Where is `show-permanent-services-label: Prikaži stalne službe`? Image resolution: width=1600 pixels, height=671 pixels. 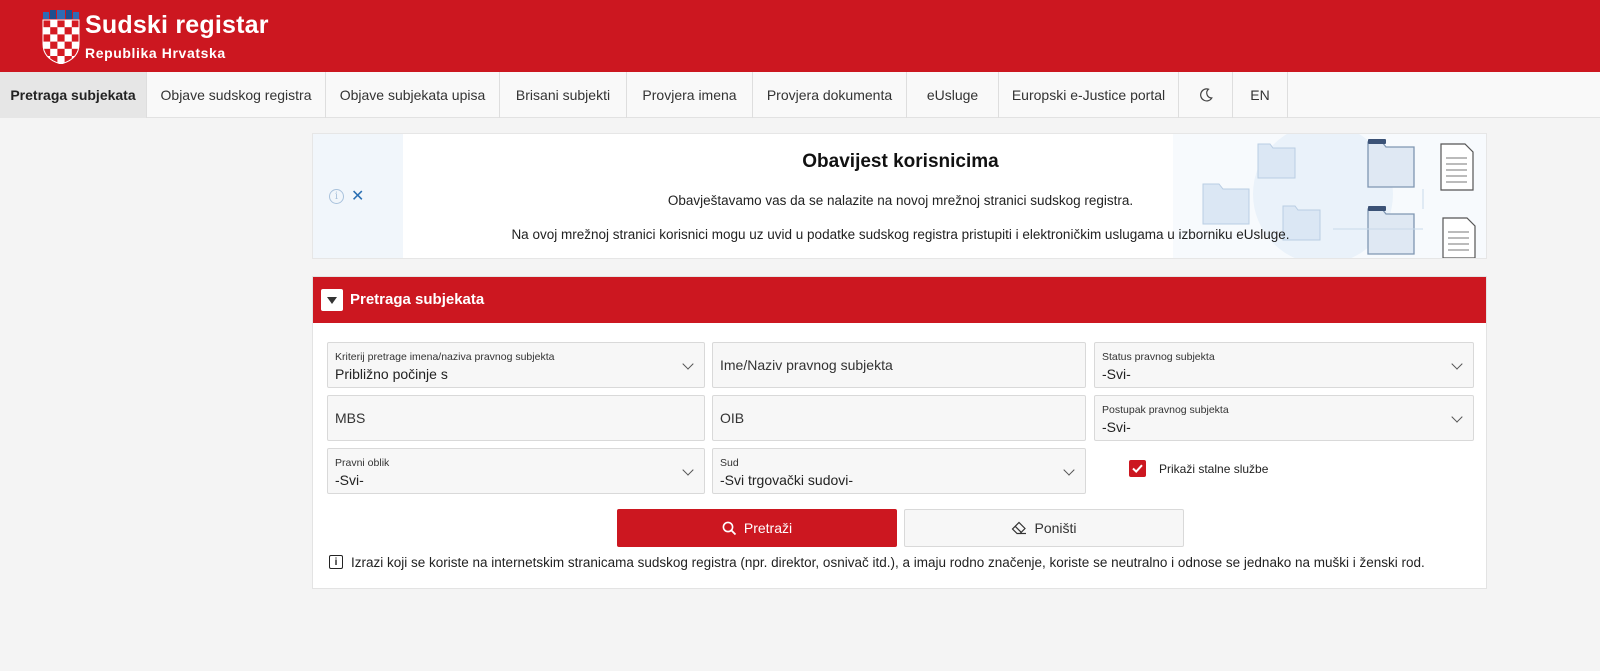 show-permanent-services-label: Prikaži stalne službe is located at coordinates (1213, 469).